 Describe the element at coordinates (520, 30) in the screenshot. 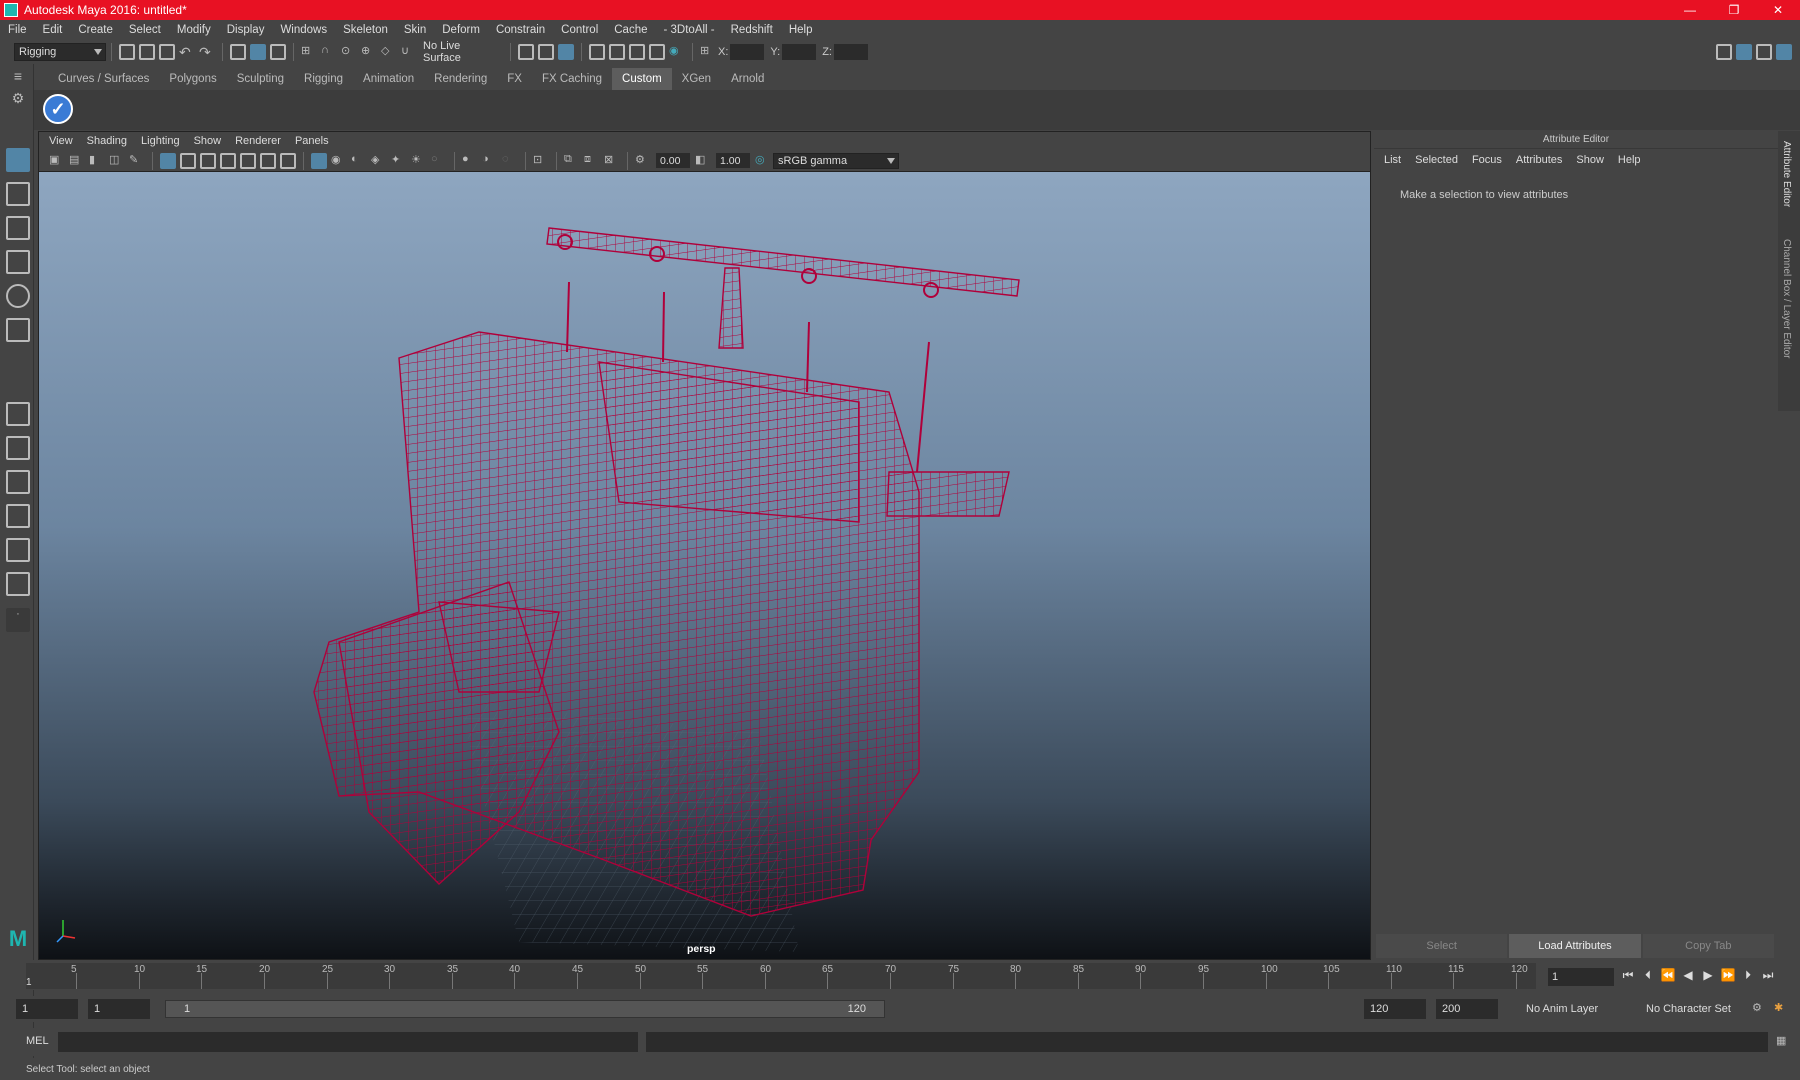

I see `menu-constrain: Constrain` at that location.